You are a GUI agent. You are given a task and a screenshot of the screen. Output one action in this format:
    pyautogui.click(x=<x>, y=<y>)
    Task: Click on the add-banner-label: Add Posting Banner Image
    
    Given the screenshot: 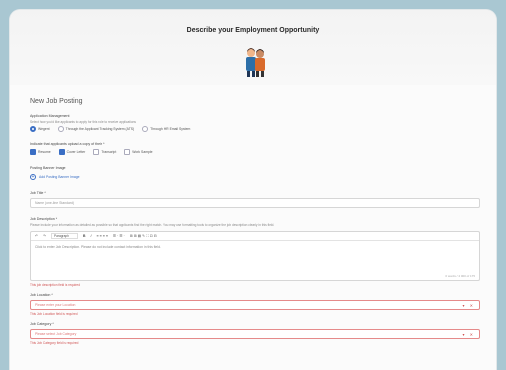 What is the action you would take?
    pyautogui.click(x=59, y=177)
    